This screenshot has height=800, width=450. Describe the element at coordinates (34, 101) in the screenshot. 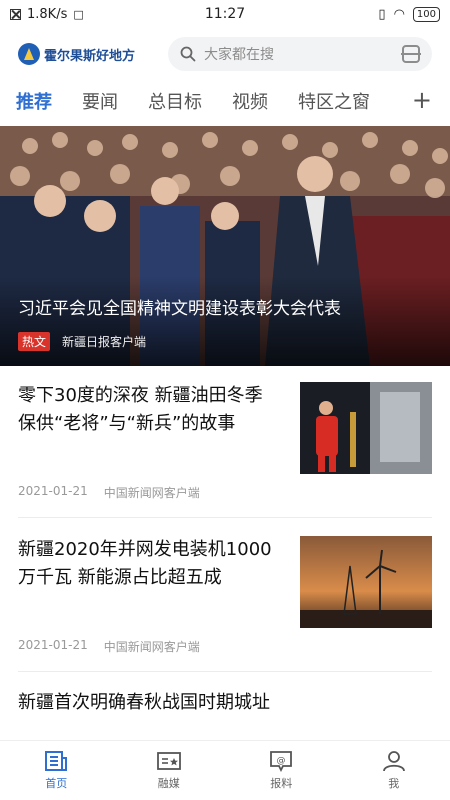

I see `tab-recommend: 推荐` at that location.